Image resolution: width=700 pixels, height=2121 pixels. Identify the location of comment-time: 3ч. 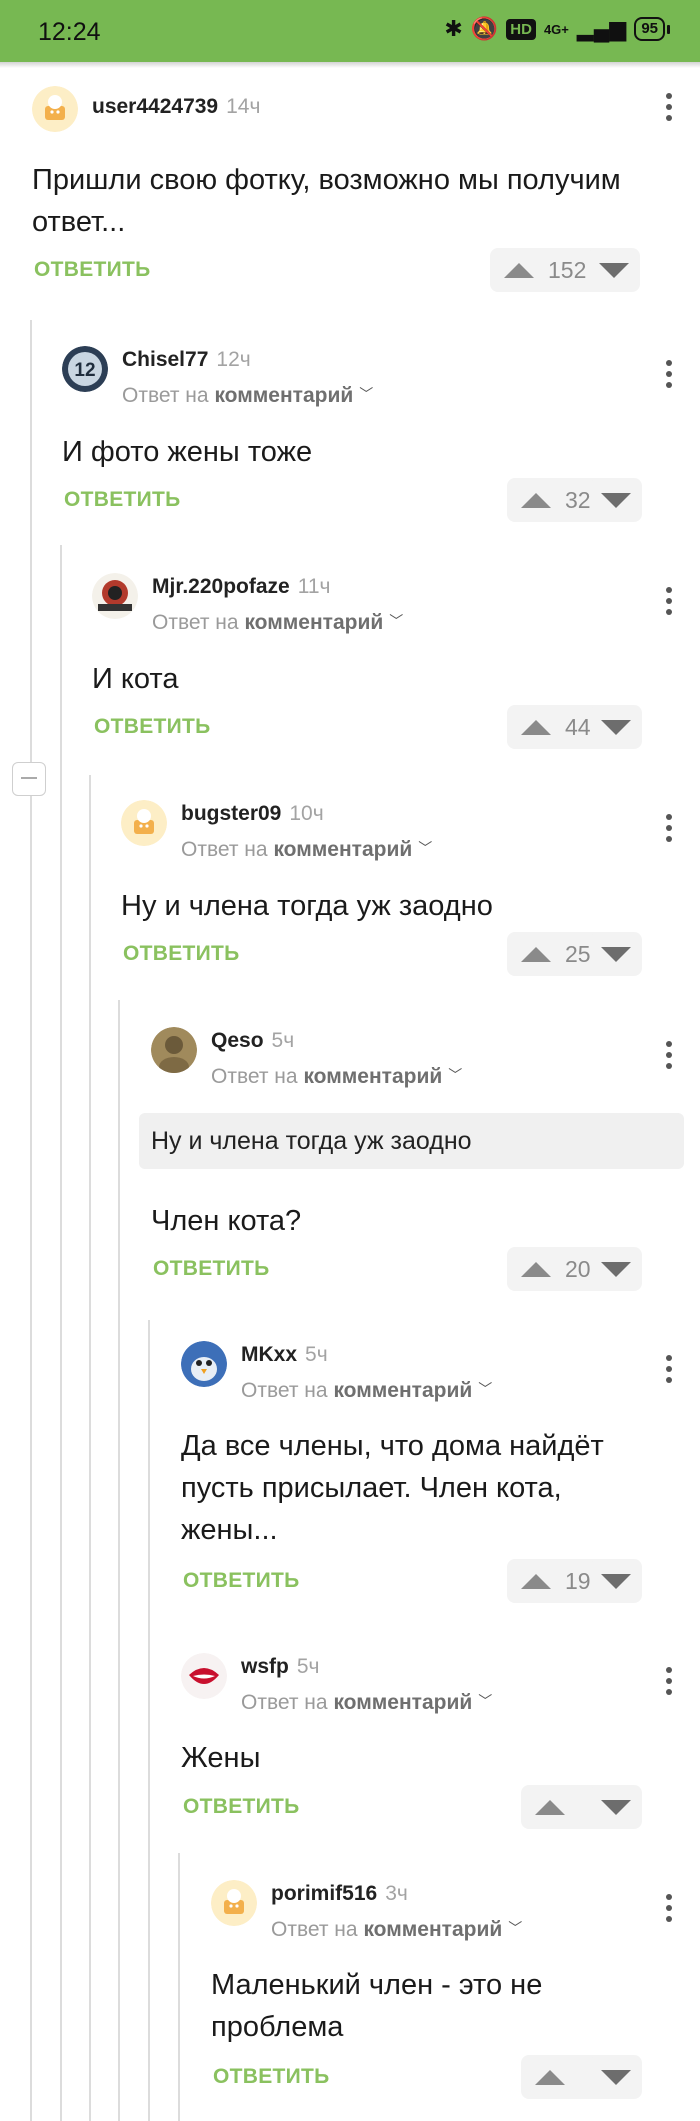
(396, 1893).